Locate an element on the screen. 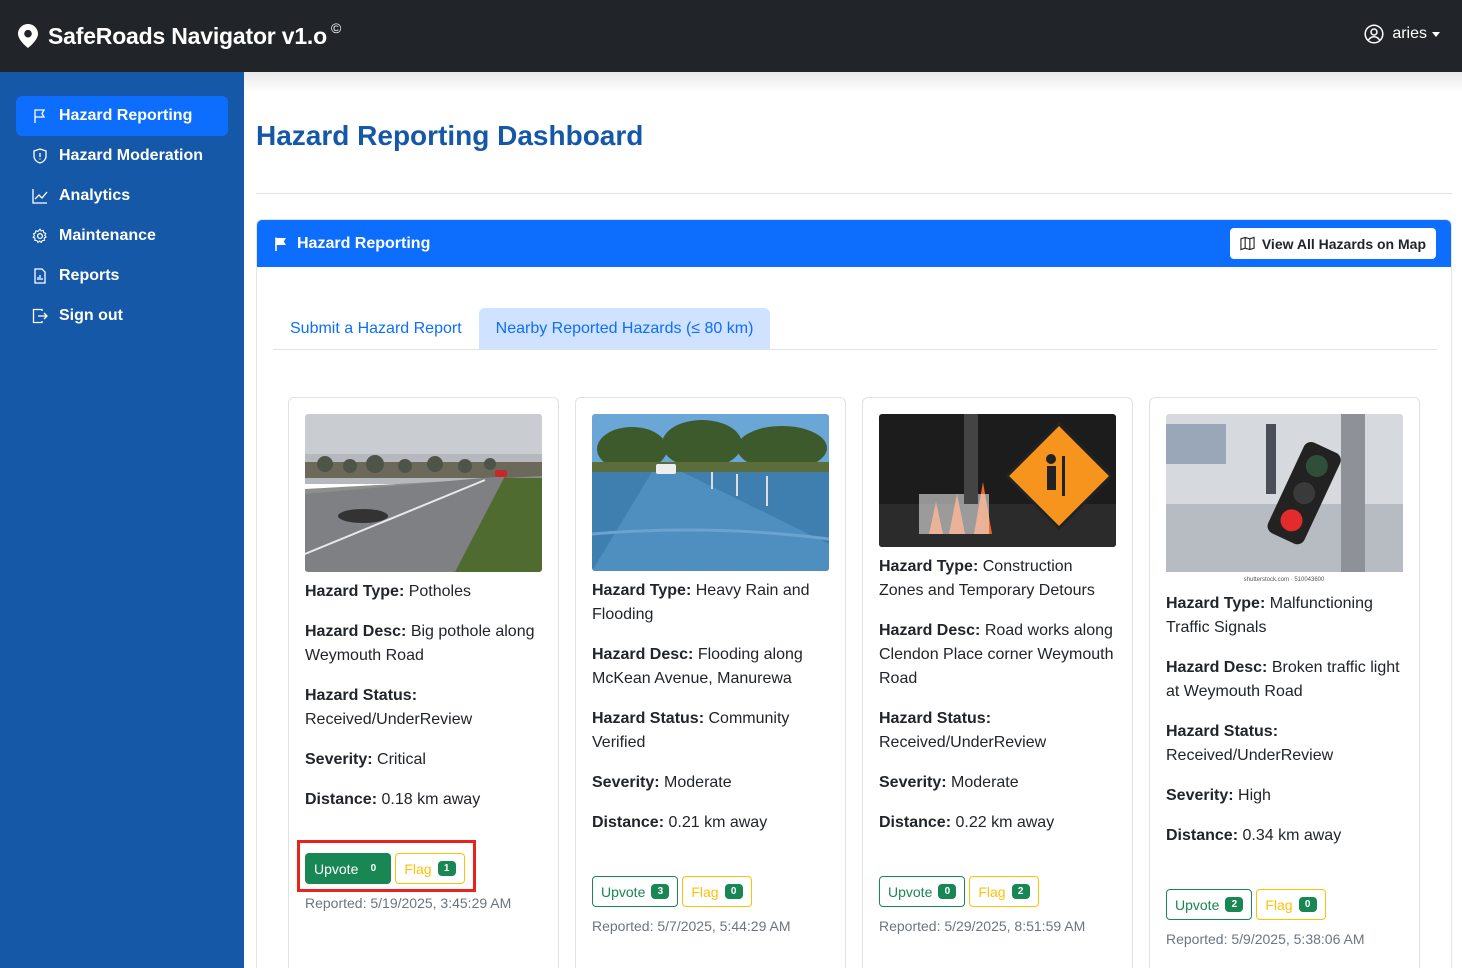 This screenshot has width=1462, height=968. vote-buttons: Upvote 0 Flag 2 is located at coordinates (961, 891).